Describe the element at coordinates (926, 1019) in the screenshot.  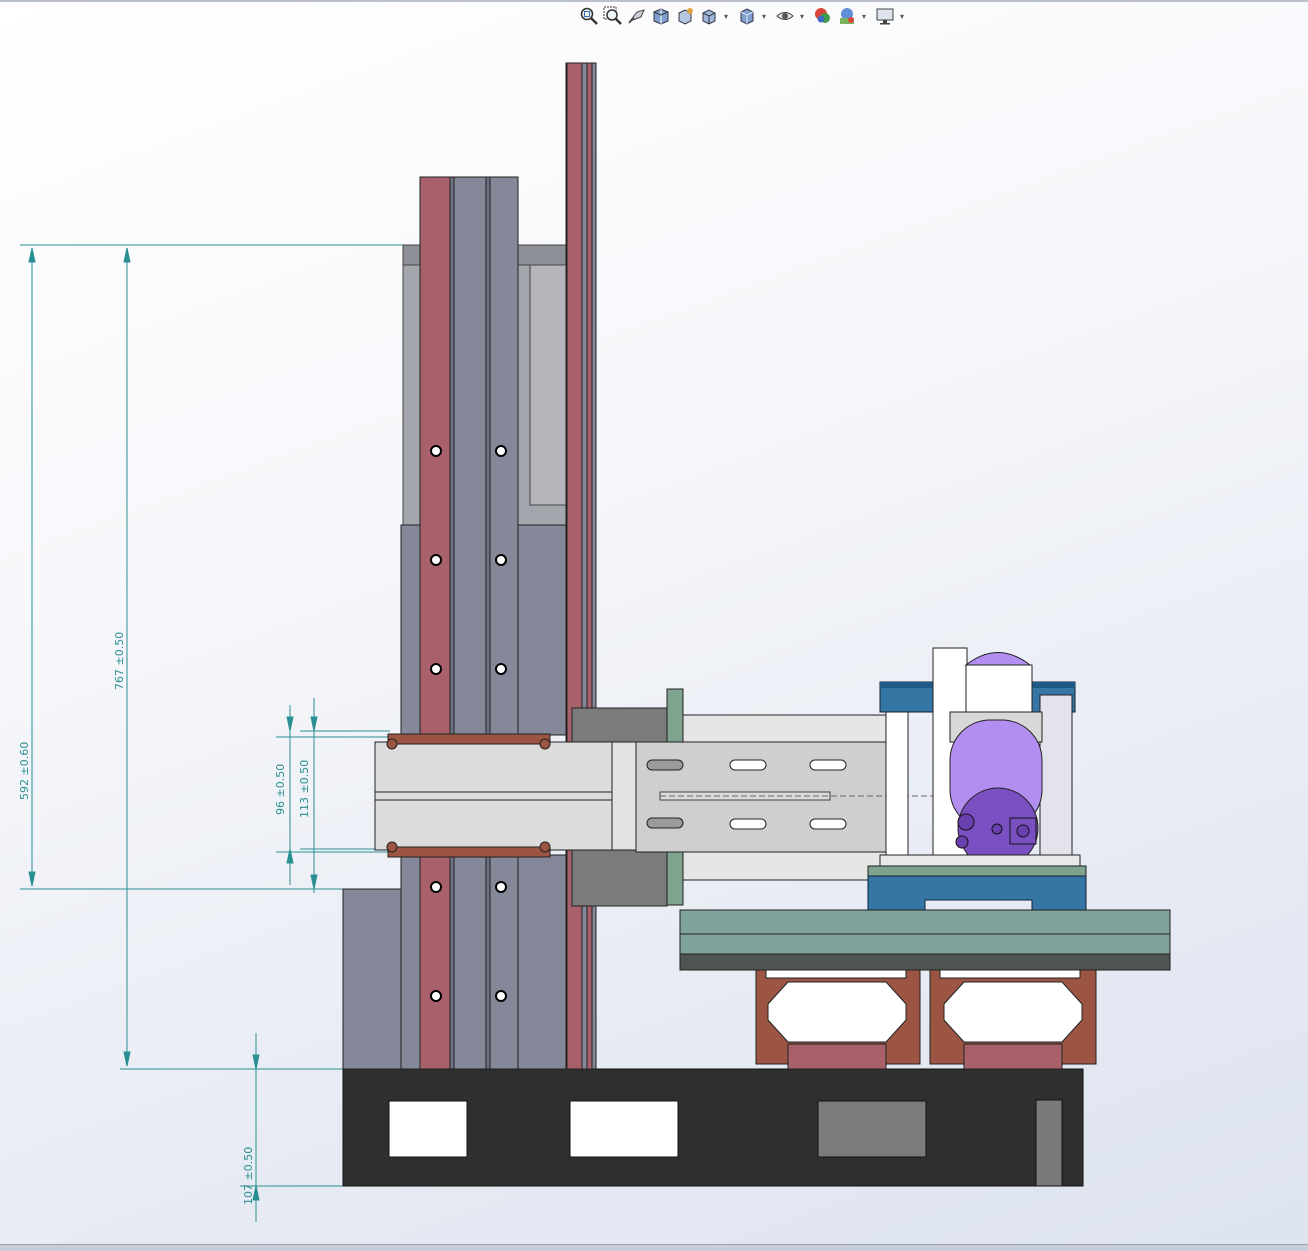
I see `saddle-frames` at that location.